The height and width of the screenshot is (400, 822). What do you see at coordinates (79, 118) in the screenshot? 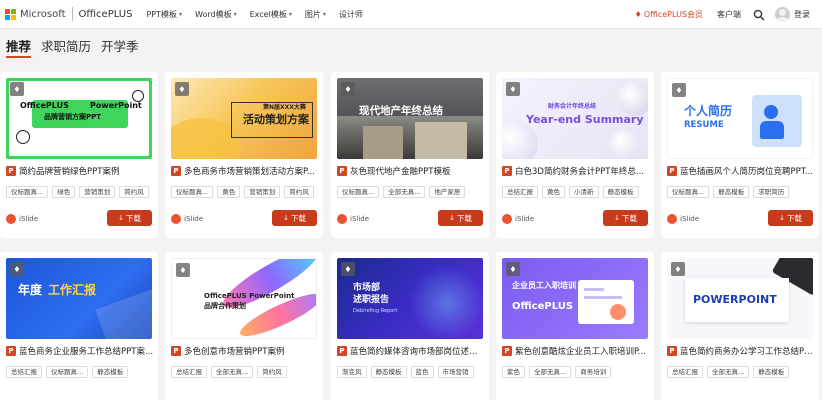
I see `template-thumbnail: ♦ OfficePLUS PowerPoint 品牌营销方案PPT` at bounding box center [79, 118].